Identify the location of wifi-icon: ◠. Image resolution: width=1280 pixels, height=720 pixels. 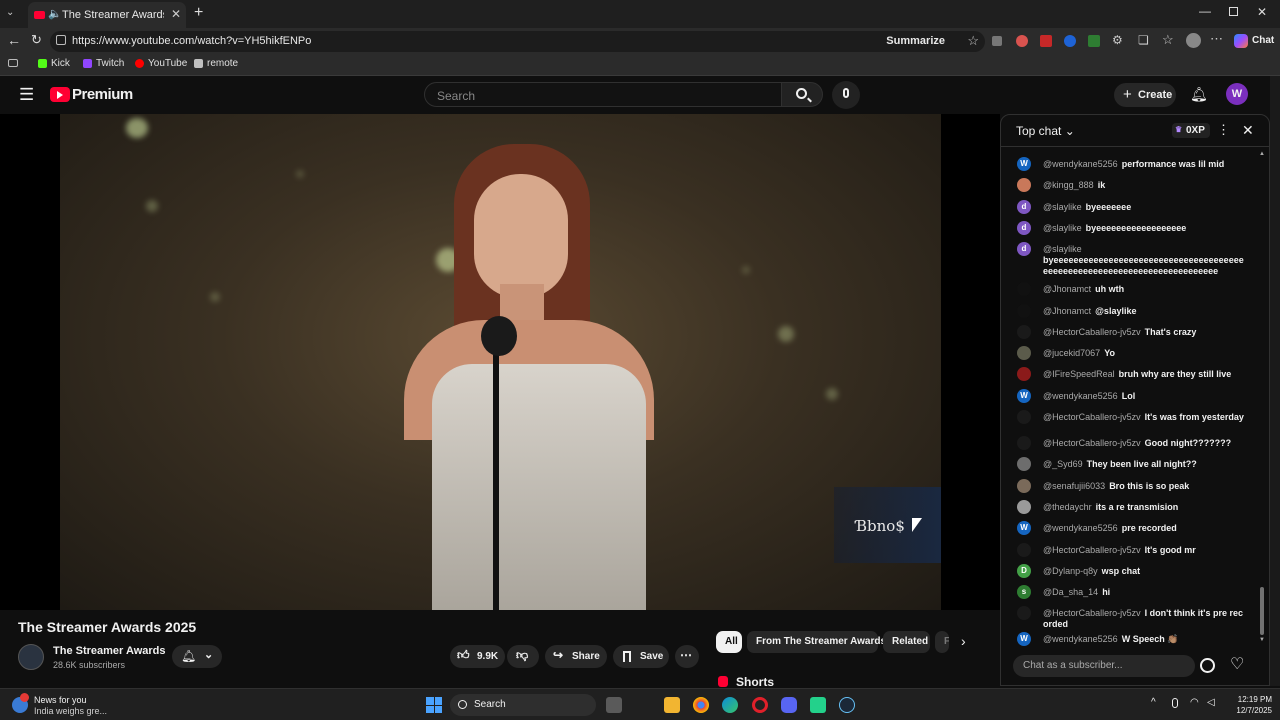
(1194, 702).